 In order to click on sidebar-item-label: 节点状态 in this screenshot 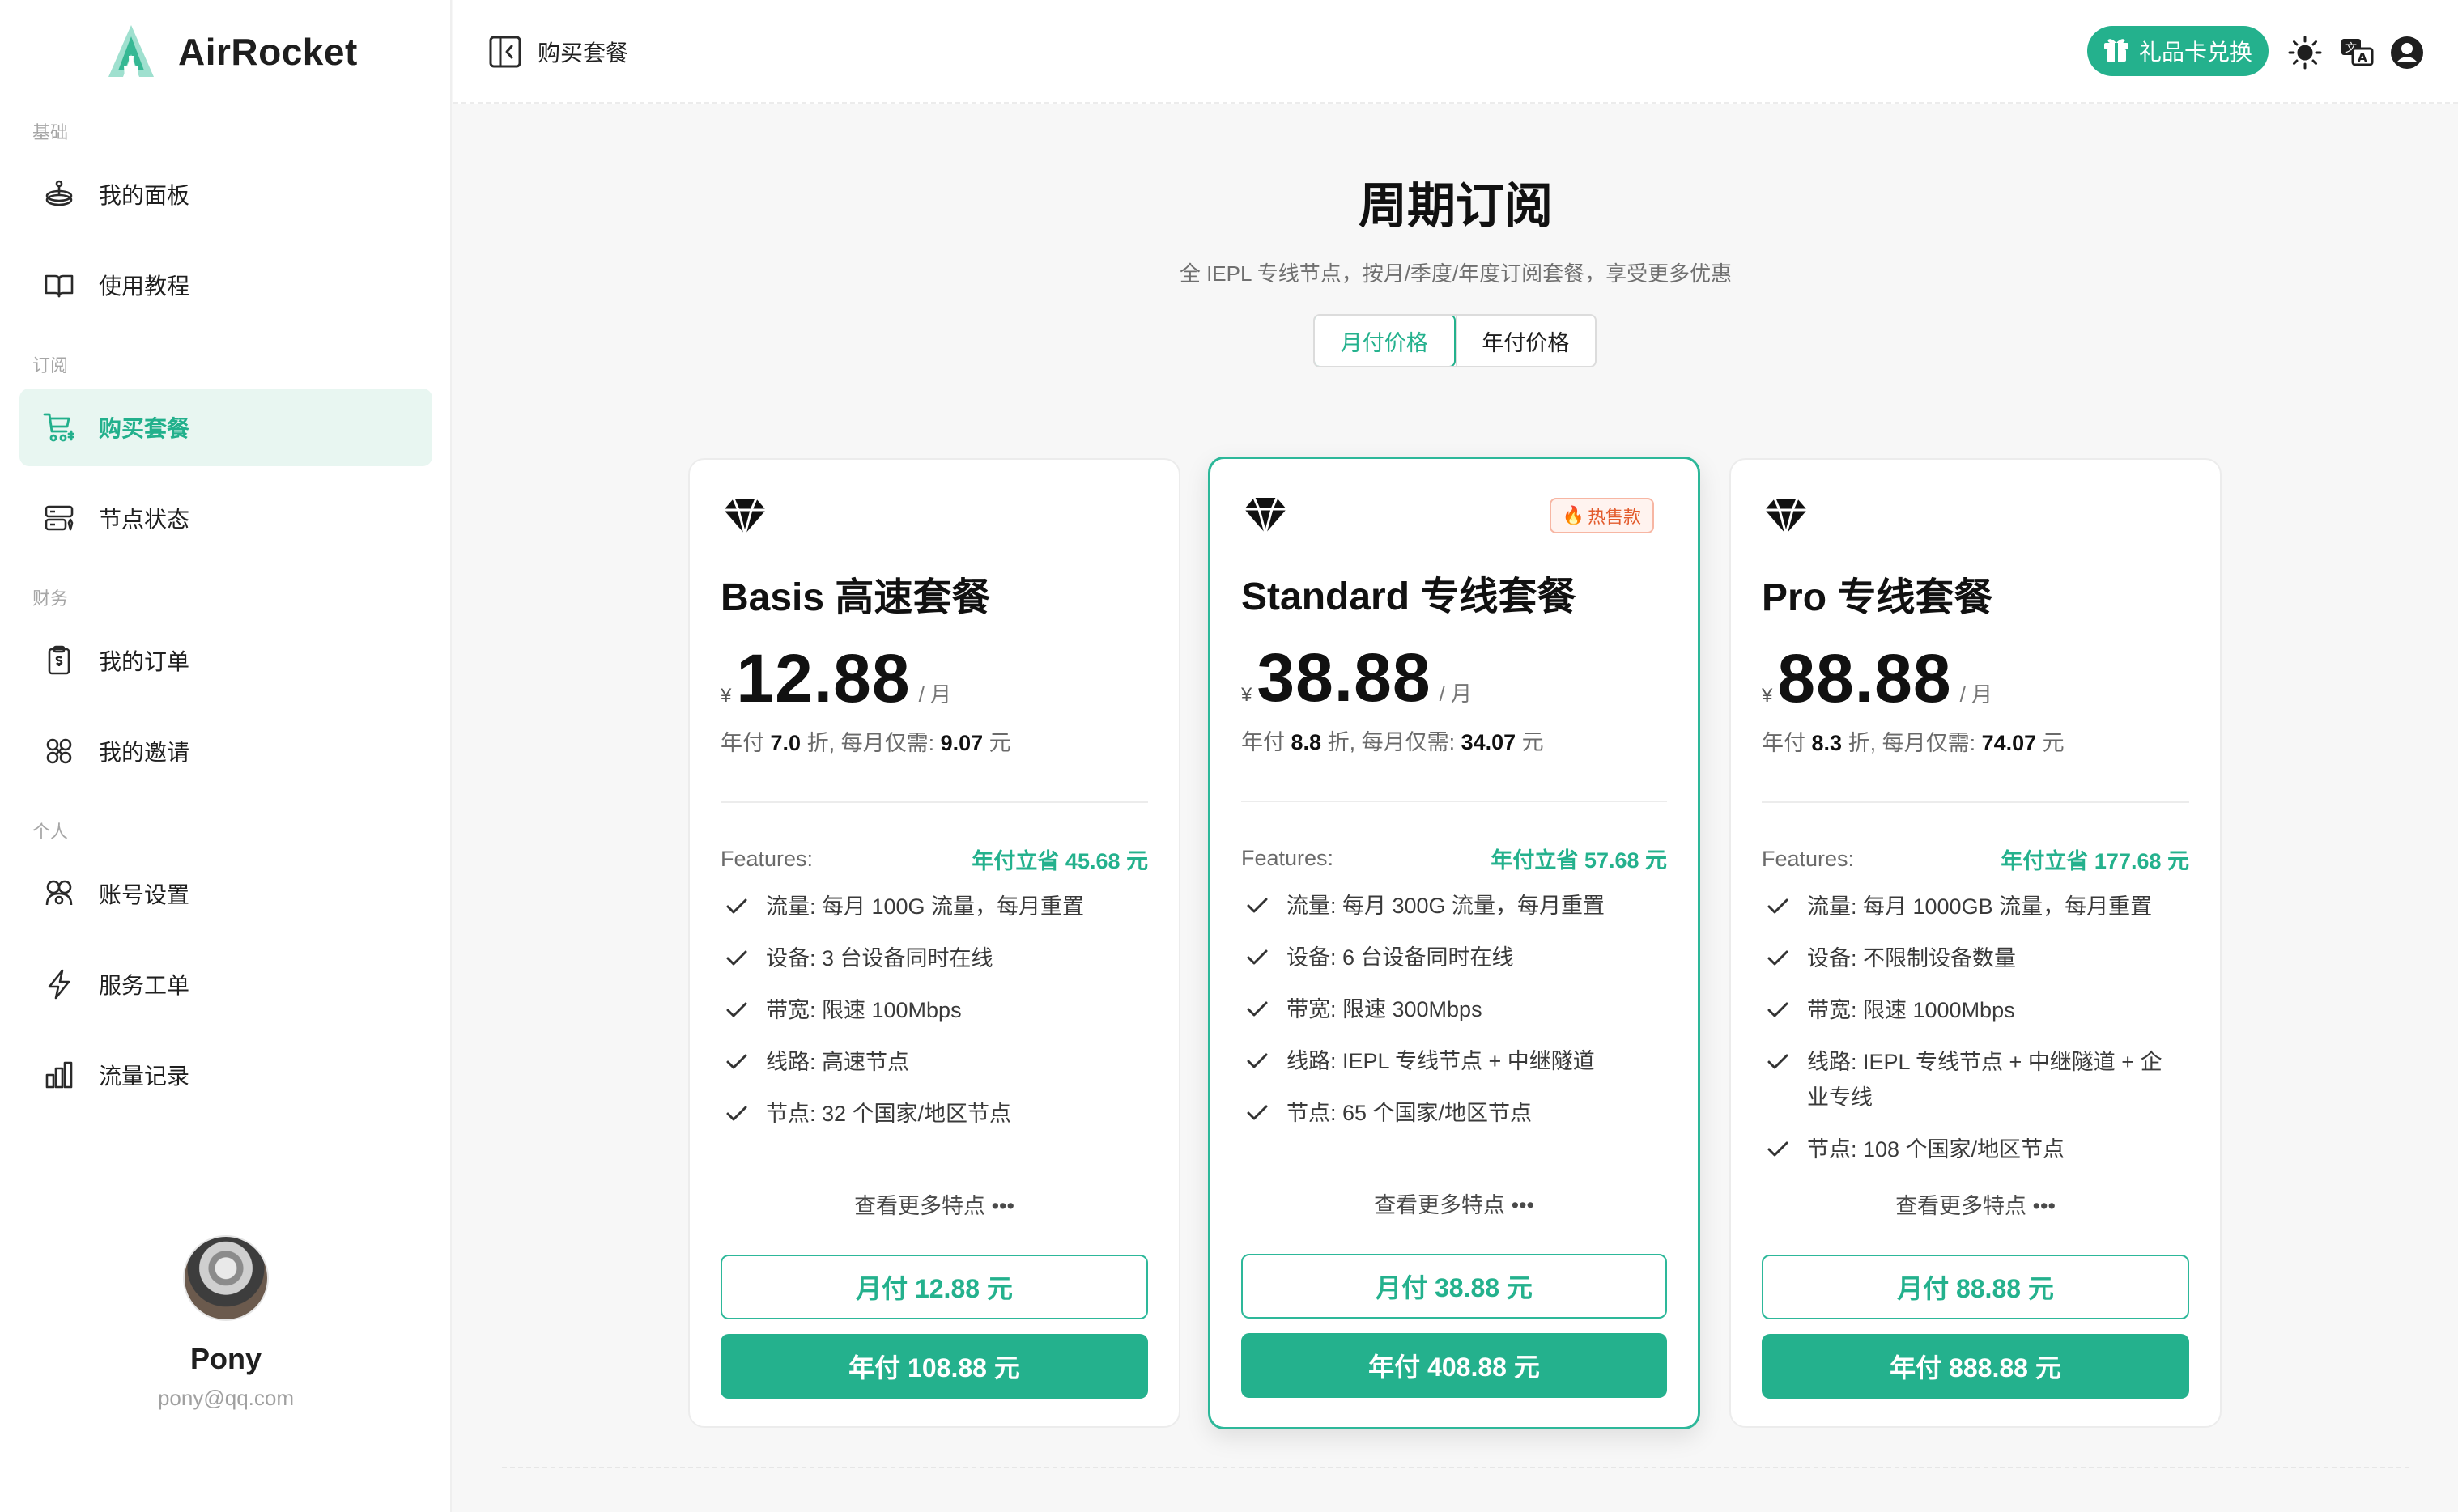, I will do `click(144, 519)`.